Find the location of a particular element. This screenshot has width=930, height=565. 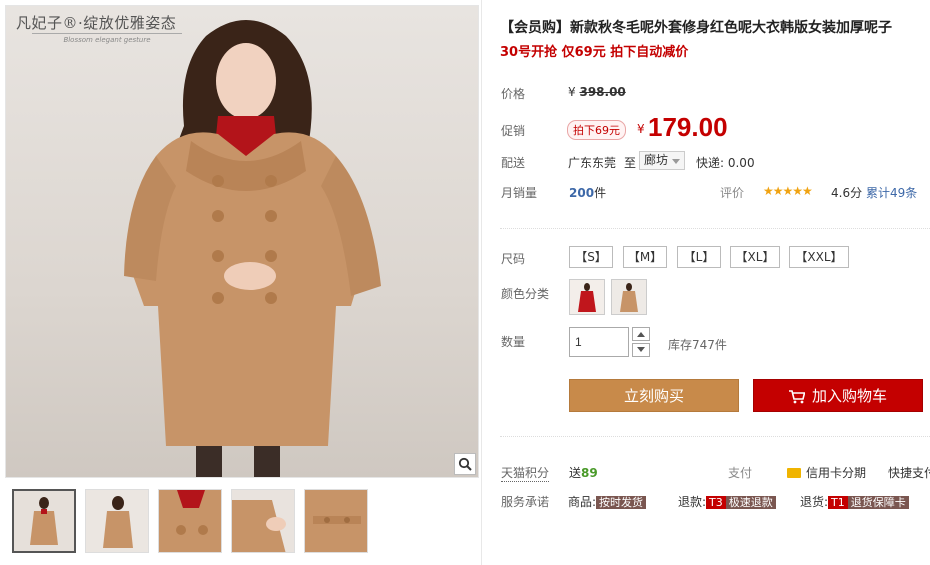

credit-card-installment: 信用卡分期 is located at coordinates (826, 472).